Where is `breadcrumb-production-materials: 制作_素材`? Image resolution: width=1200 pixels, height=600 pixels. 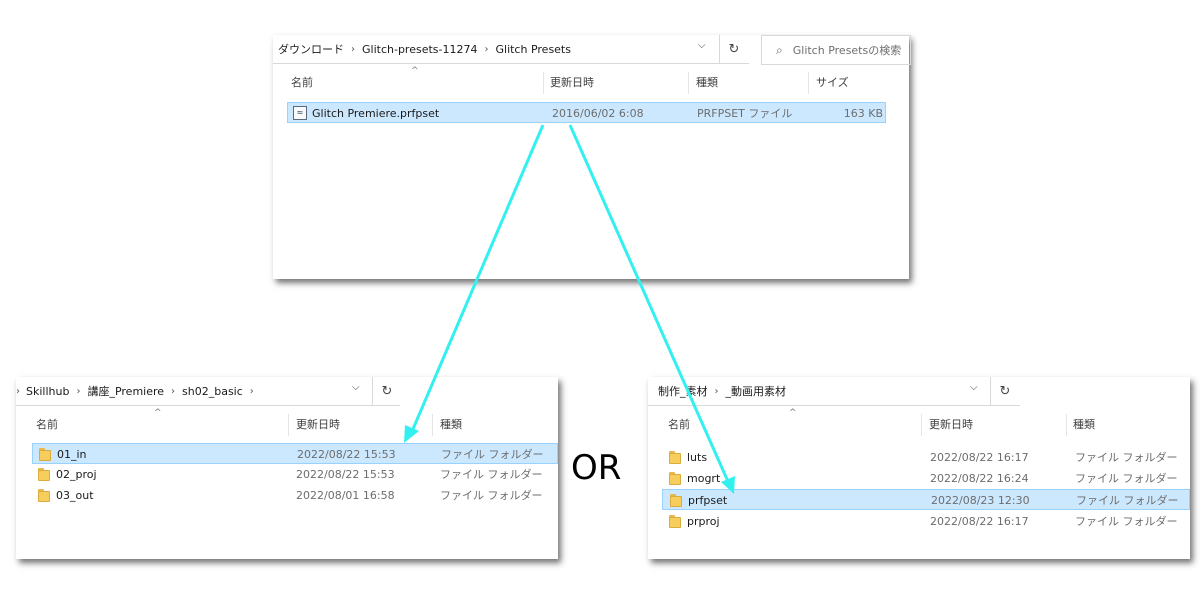 breadcrumb-production-materials: 制作_素材 is located at coordinates (683, 391).